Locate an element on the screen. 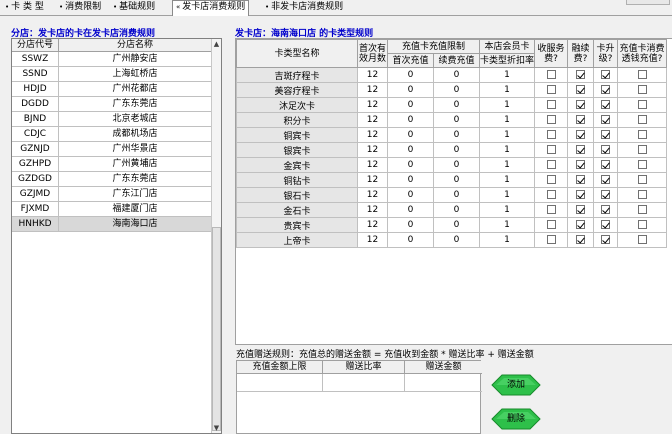  card-type-name-cell: 金石卡 is located at coordinates (297, 210).